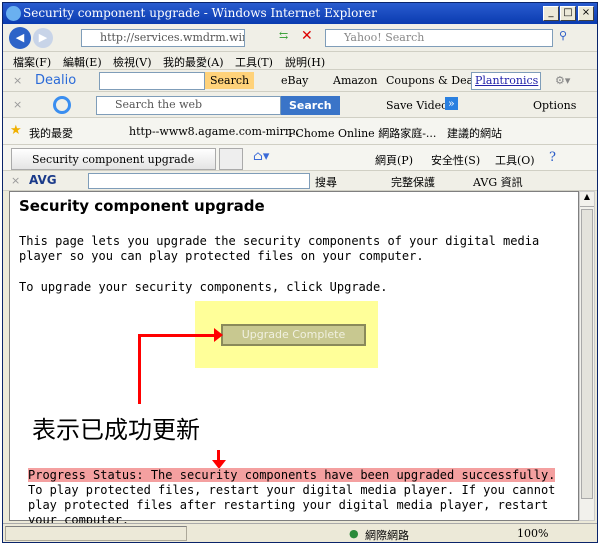 Image resolution: width=600 pixels, height=545 pixels. Describe the element at coordinates (587, 199) in the screenshot. I see `scroll-up-icon: ▲` at that location.